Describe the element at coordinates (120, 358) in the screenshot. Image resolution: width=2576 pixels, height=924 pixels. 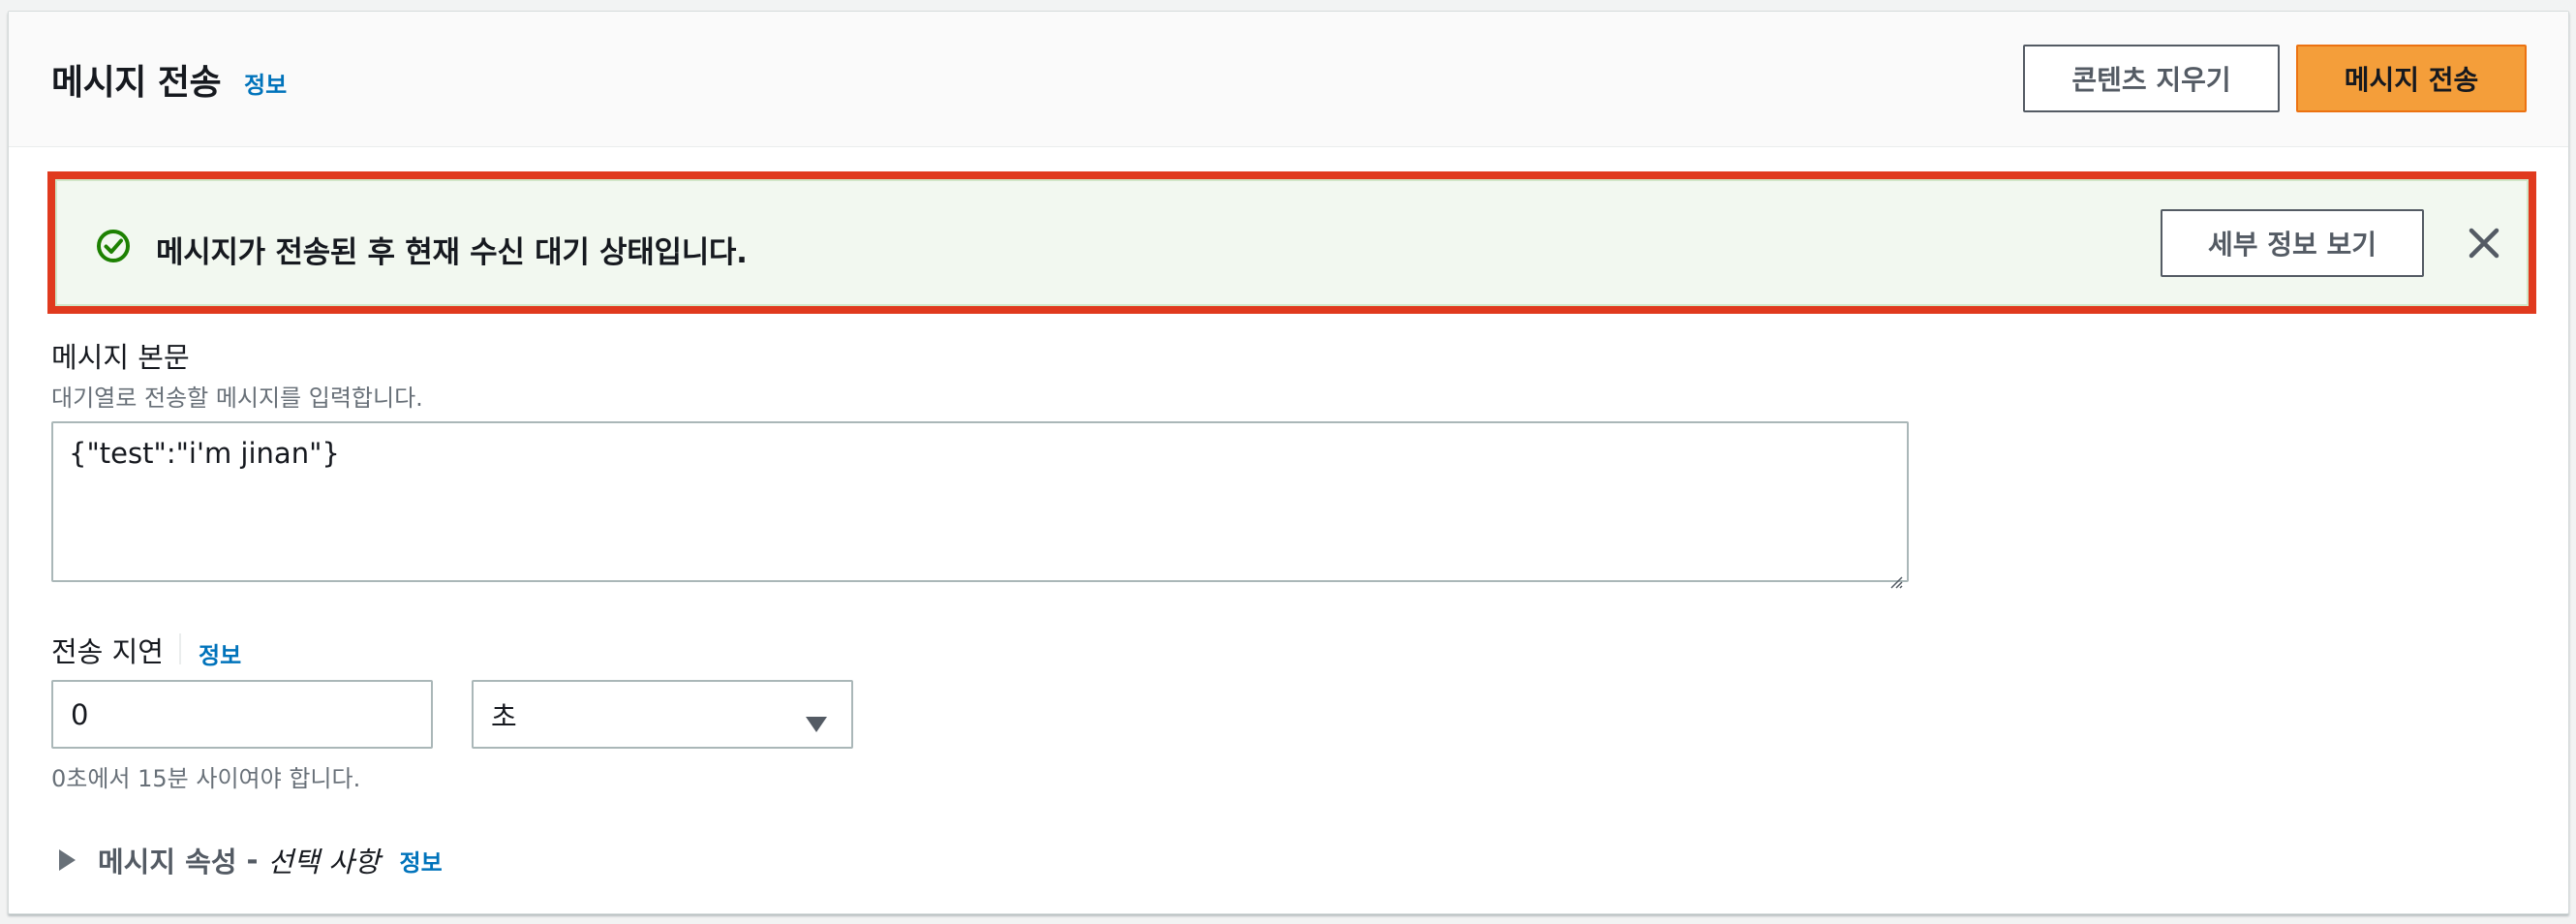
I see `message-body-label: 메시지 본문` at that location.